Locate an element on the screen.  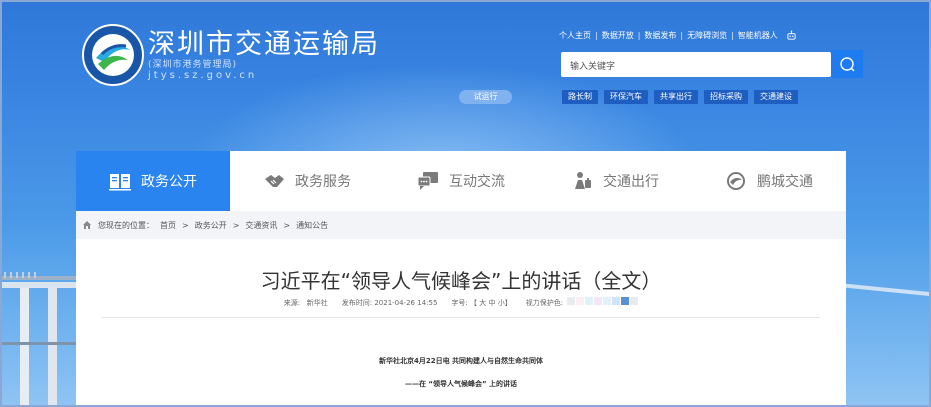
source-label: 来源: is located at coordinates (292, 302).